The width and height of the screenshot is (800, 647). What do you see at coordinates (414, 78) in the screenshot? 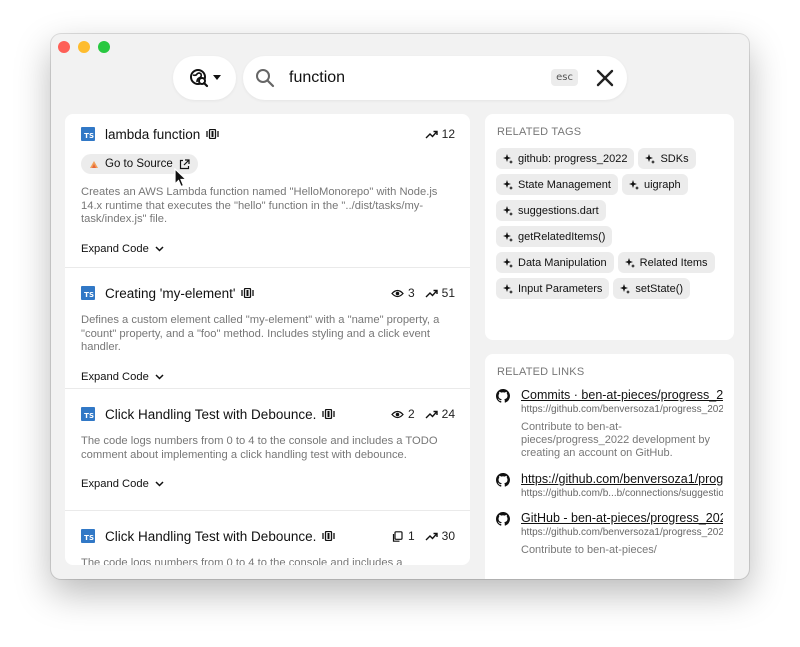
I see `search-input` at bounding box center [414, 78].